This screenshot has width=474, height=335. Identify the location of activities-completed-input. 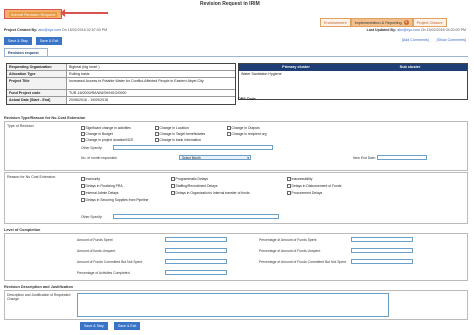
(196, 272).